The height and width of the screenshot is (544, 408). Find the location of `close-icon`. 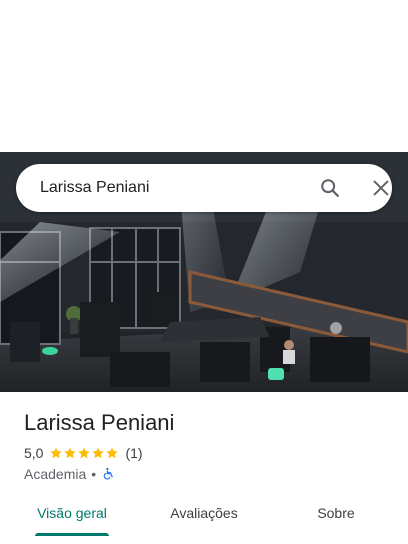

close-icon is located at coordinates (381, 188).